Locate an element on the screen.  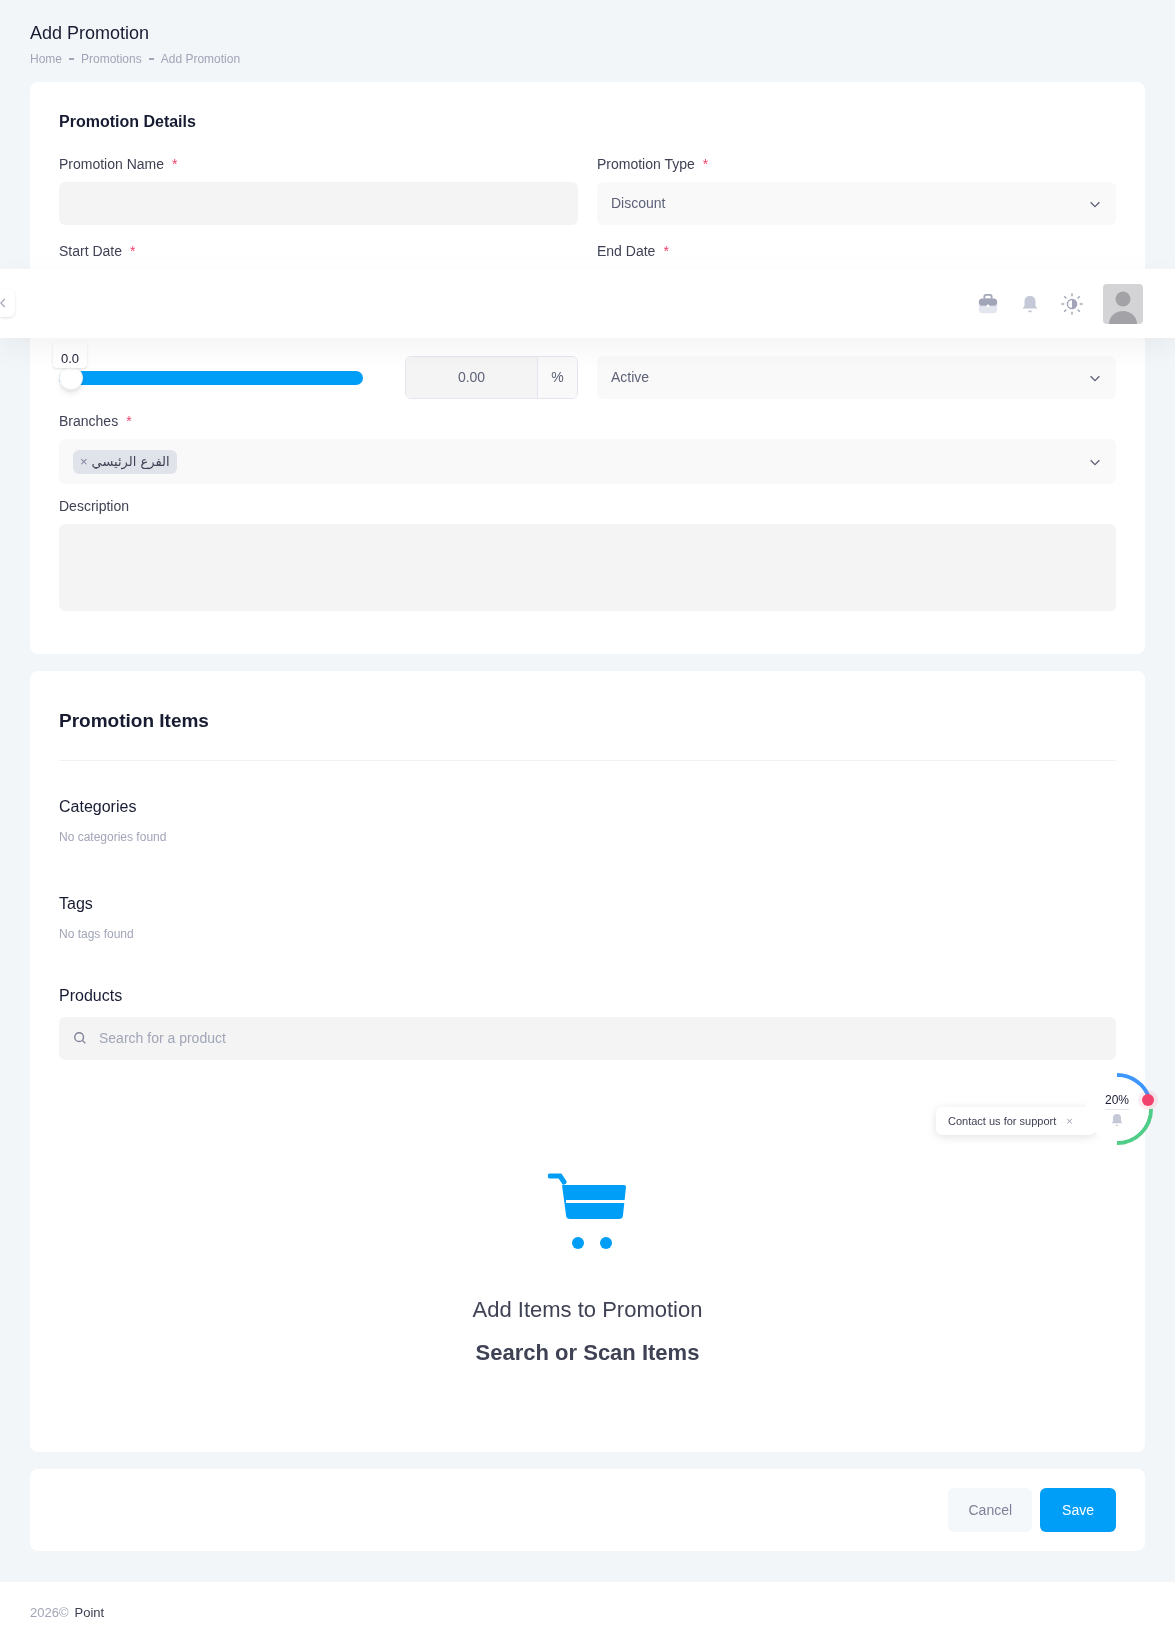
cancel-button: Cancel is located at coordinates (990, 1510).